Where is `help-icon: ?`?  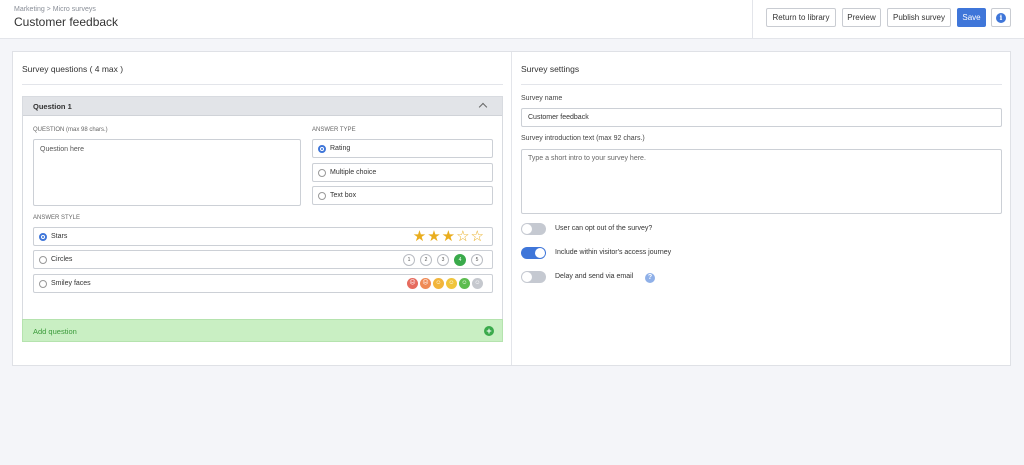 help-icon: ? is located at coordinates (650, 278).